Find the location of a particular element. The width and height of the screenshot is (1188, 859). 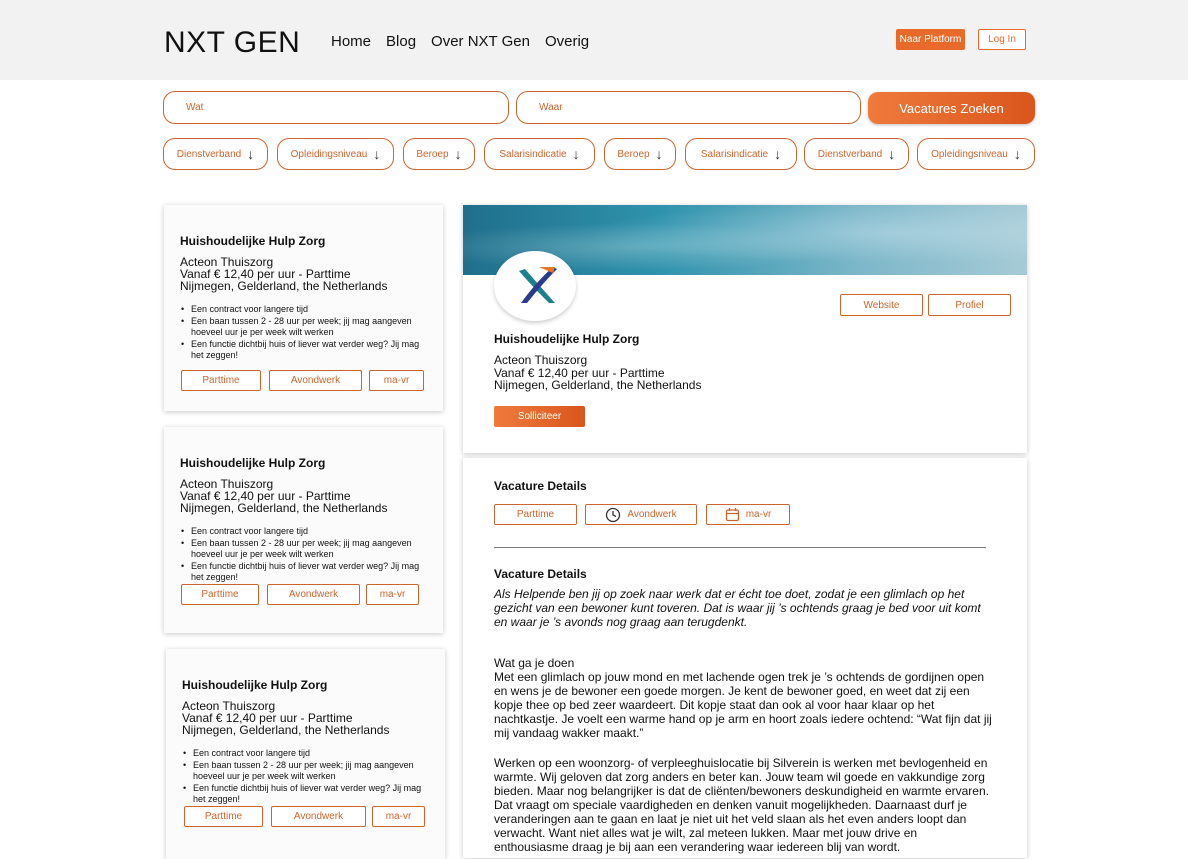

main-nav: Home Blog Over NXT Gen Overig is located at coordinates (460, 41).